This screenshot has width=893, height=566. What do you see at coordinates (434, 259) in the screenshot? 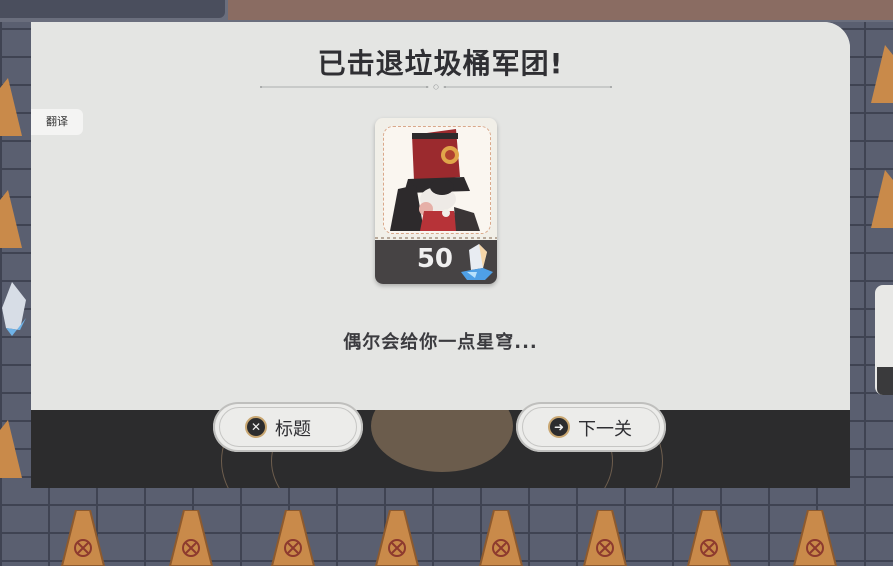
I see `reward-count: 50` at bounding box center [434, 259].